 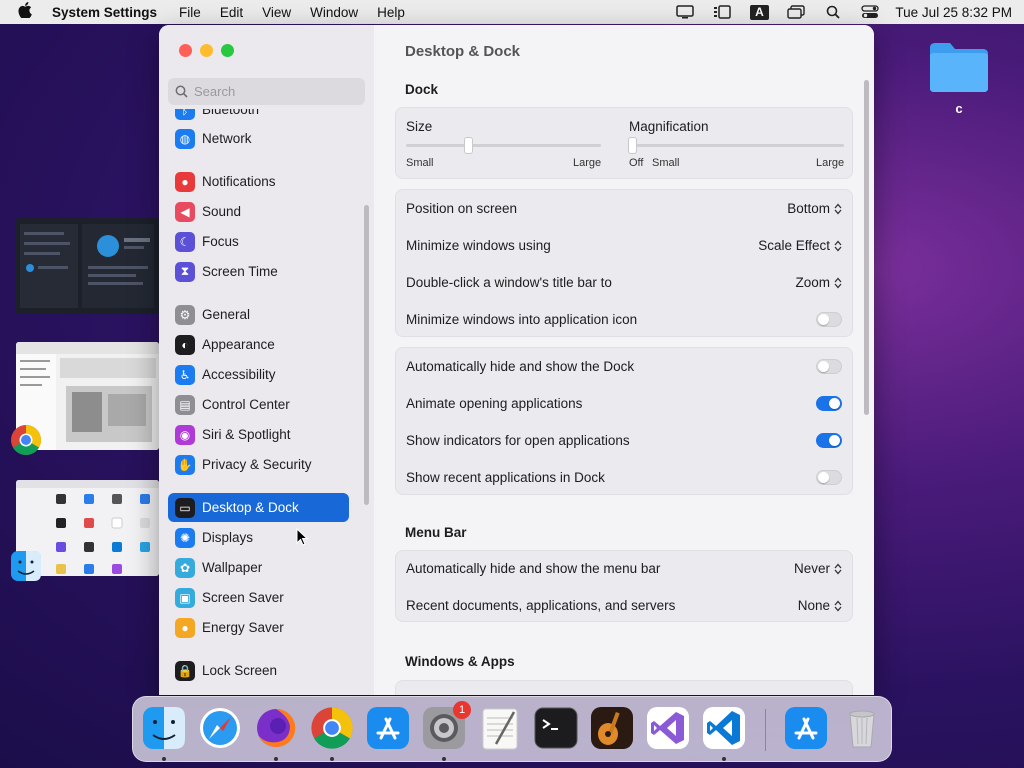 What do you see at coordinates (258, 670) in the screenshot?
I see `sidebar-item-lock-screen: 🔒 Lock Screen` at bounding box center [258, 670].